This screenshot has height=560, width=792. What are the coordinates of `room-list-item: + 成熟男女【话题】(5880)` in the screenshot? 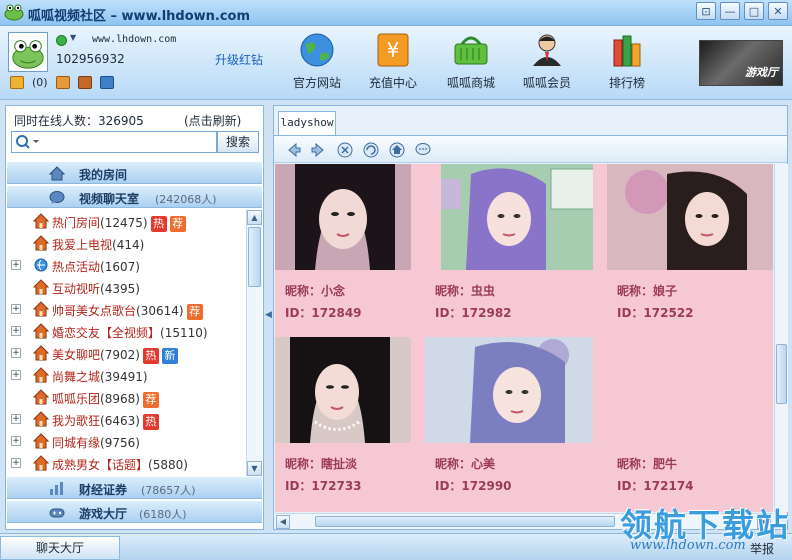 It's located at (126, 463).